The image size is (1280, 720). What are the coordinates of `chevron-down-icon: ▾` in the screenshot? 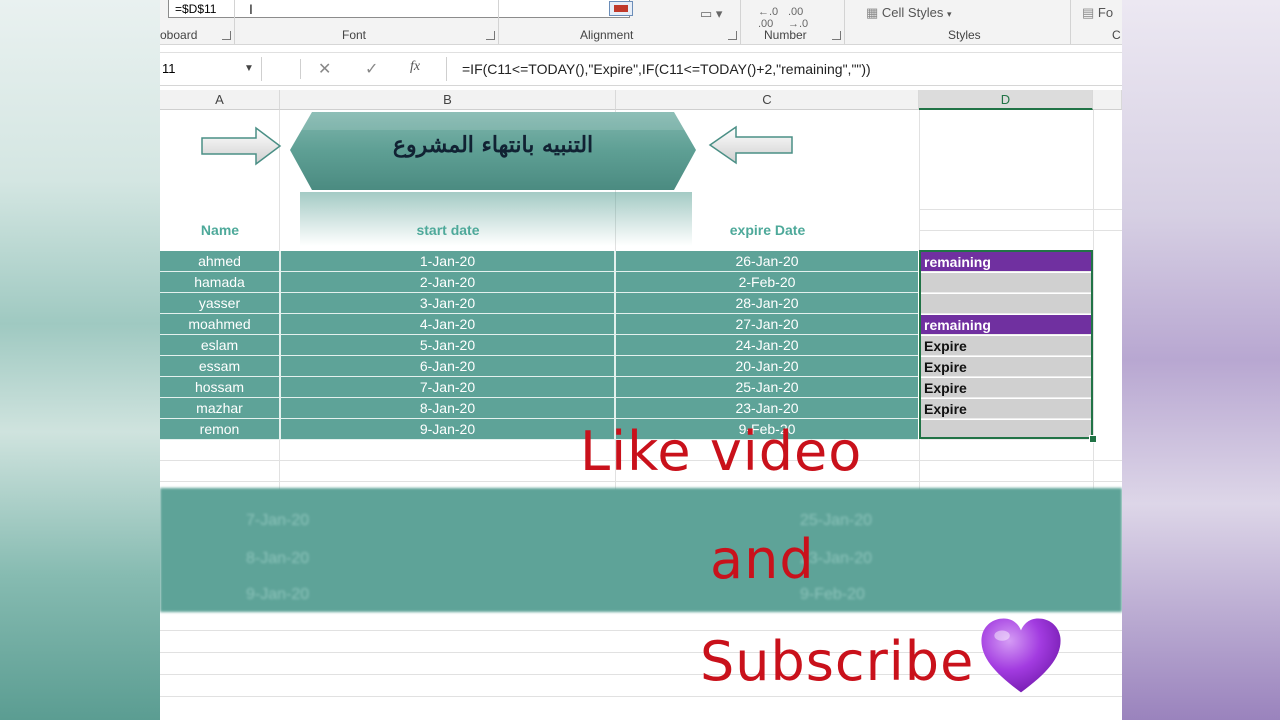 It's located at (949, 14).